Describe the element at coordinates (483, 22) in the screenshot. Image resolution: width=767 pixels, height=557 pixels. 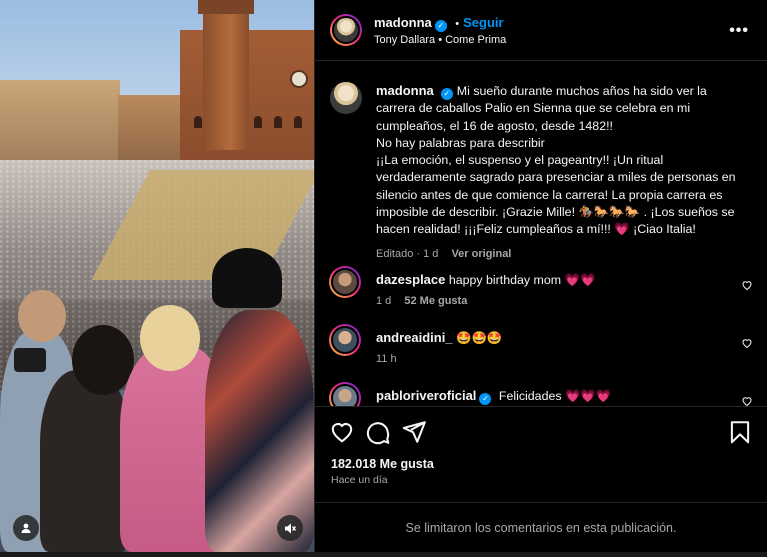
I see `follow-button: Seguir` at that location.